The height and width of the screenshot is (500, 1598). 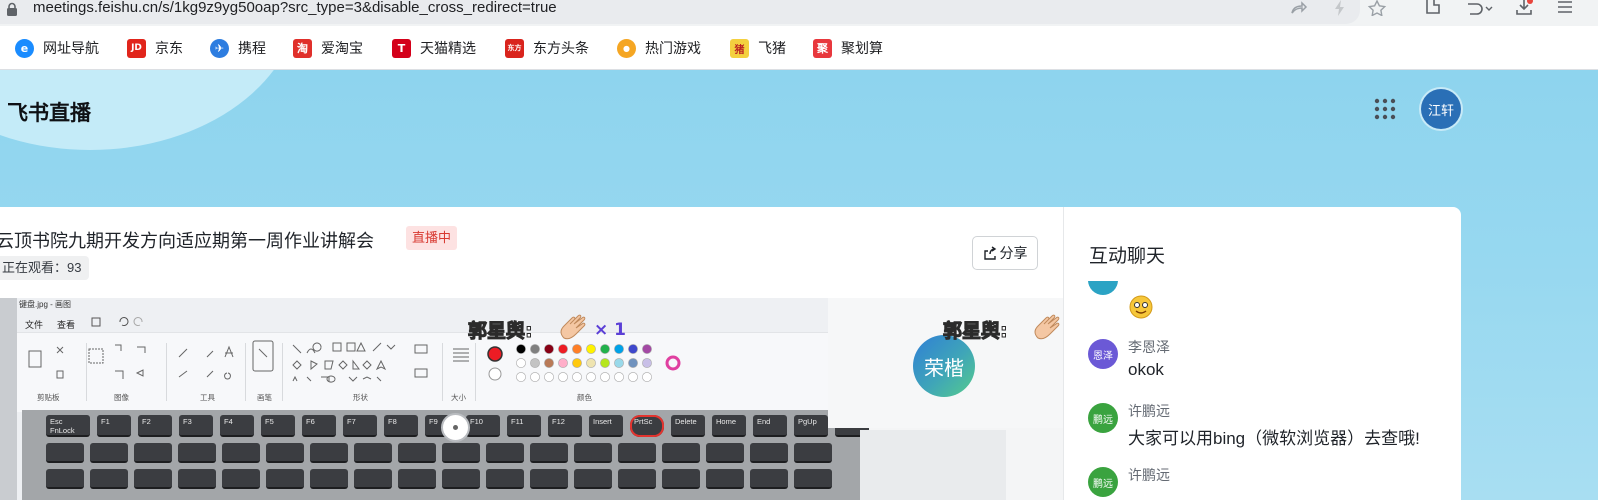 What do you see at coordinates (66, 325) in the screenshot?
I see `menu-view: 查看` at bounding box center [66, 325].